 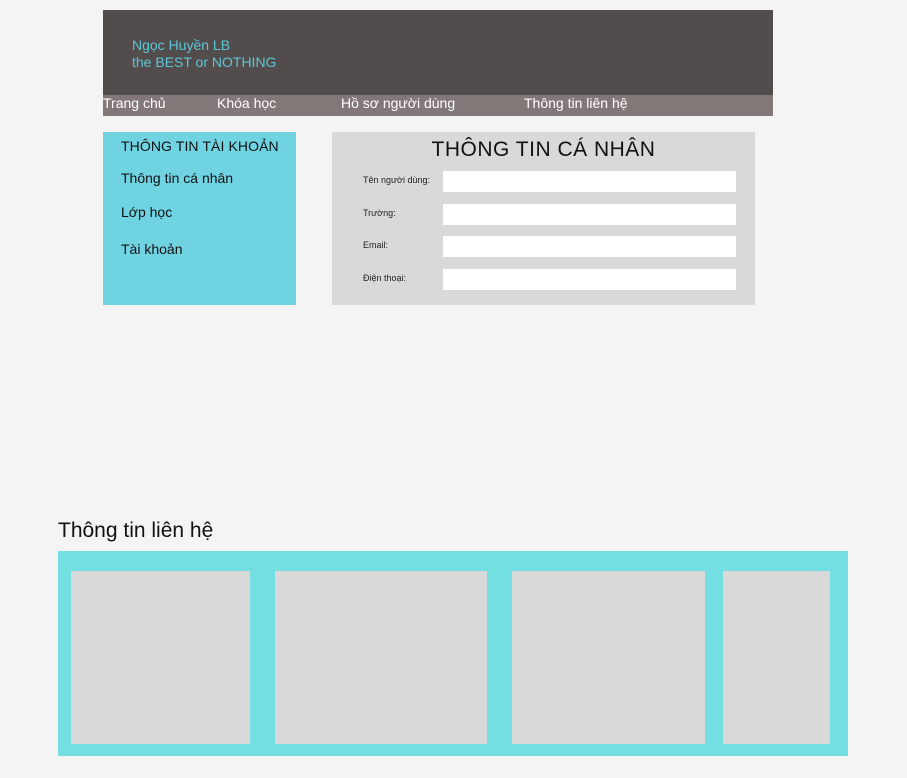 I want to click on brand-tagline: the BEST or NOTHING, so click(x=204, y=62).